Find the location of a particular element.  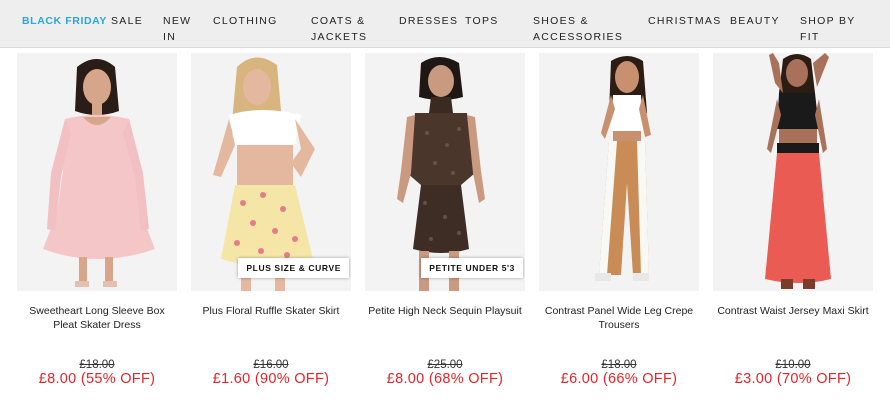

nav-item-beauty: BEAUTY is located at coordinates (755, 21).